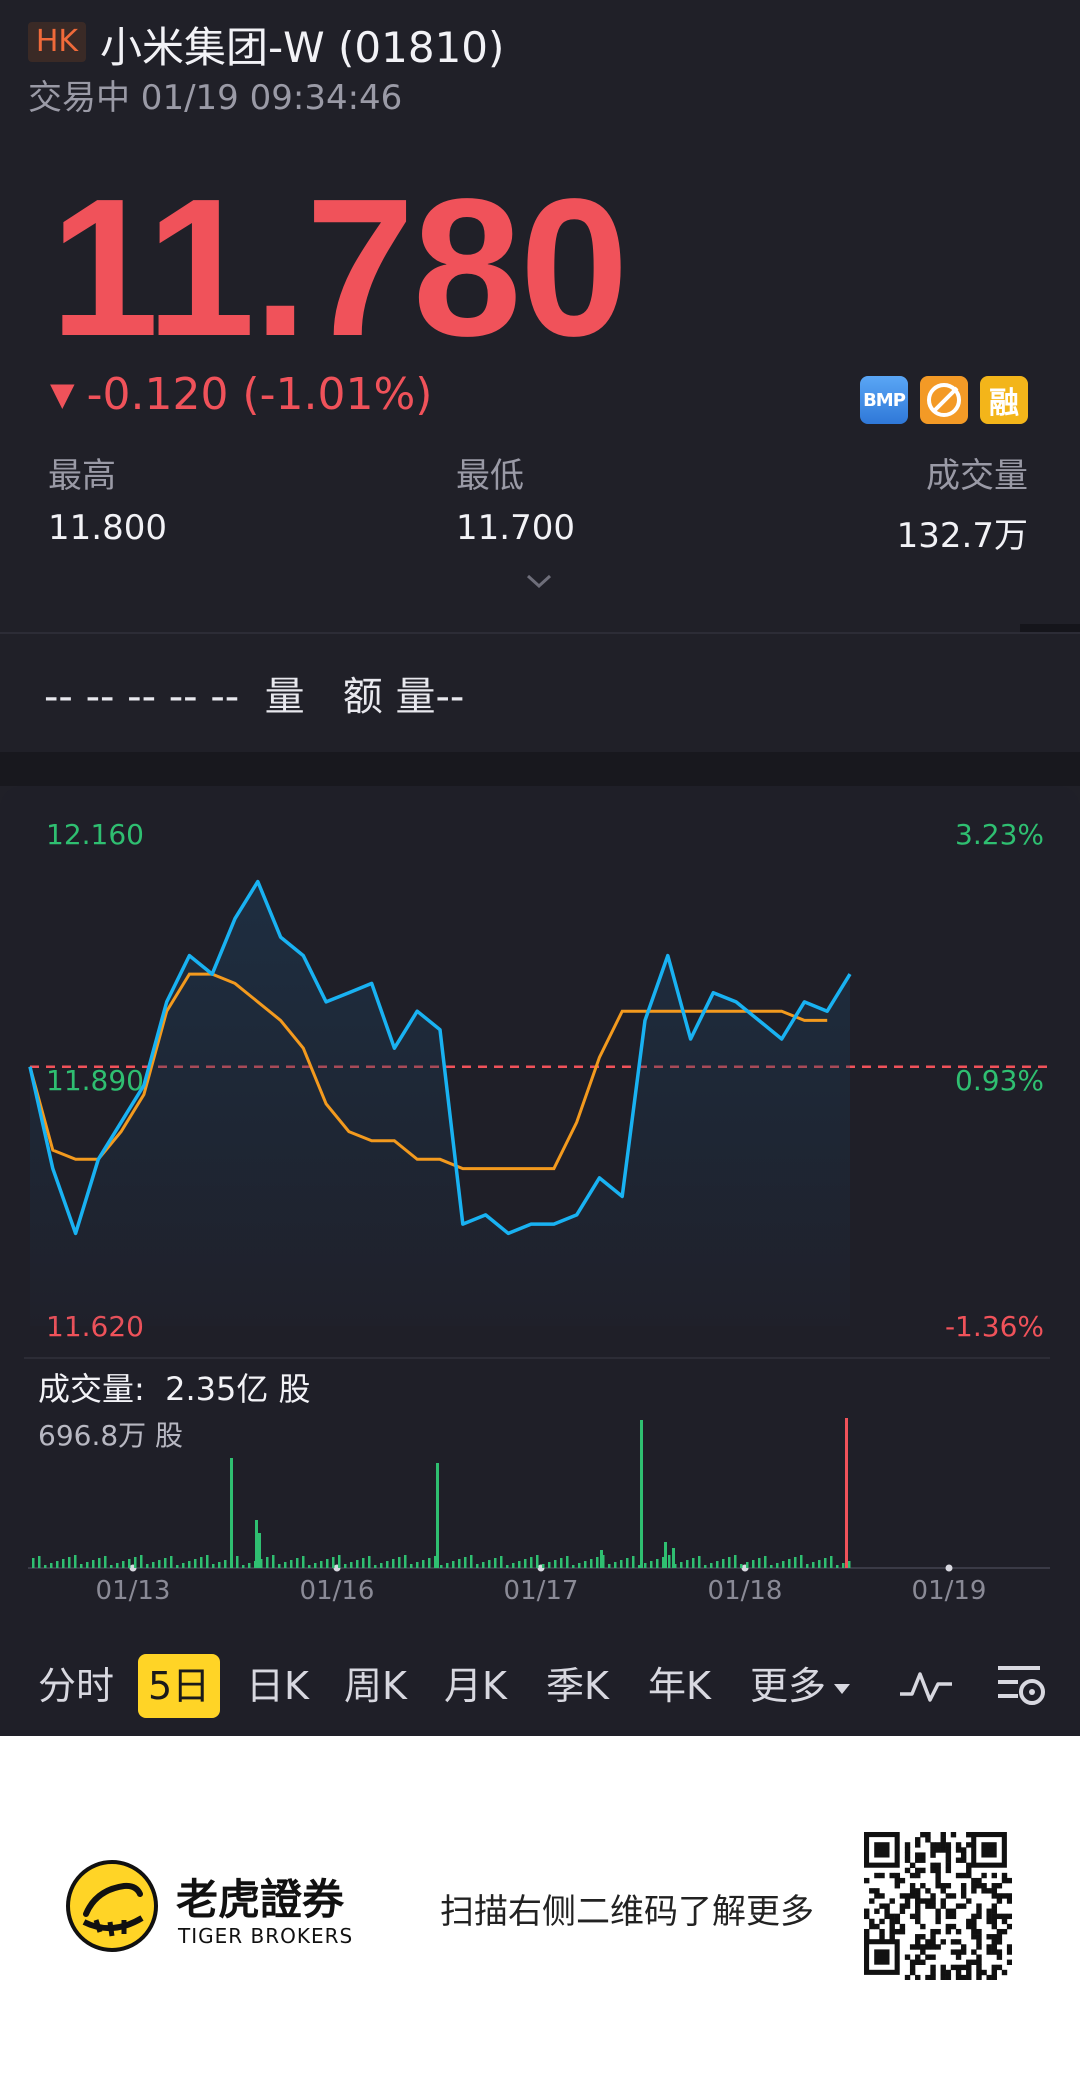 This screenshot has width=1080, height=2081. I want to click on tiger-logo-icon, so click(112, 1906).